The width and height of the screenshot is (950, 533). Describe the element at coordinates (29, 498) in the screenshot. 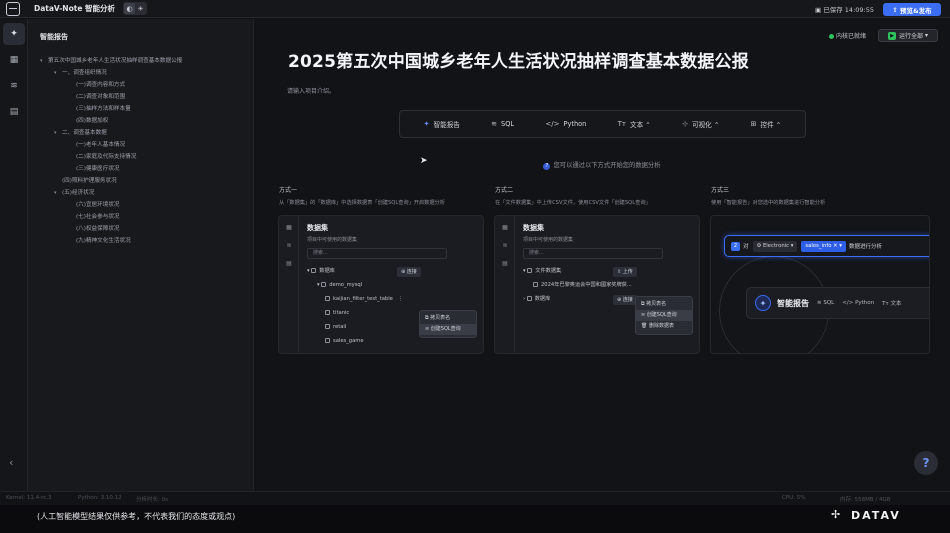

I see `kernel-version: Kernel: 11.4-rc.3` at that location.